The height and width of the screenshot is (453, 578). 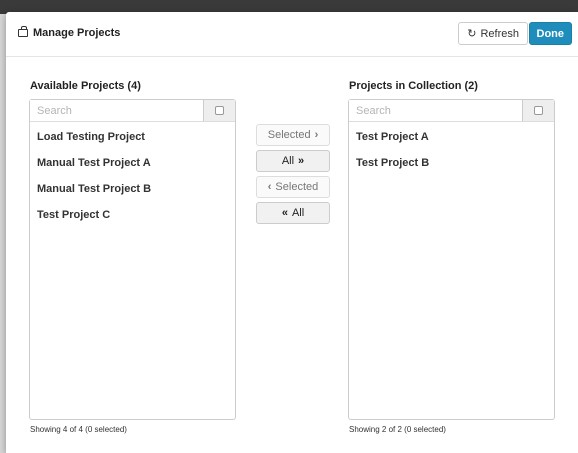 What do you see at coordinates (316, 135) in the screenshot?
I see `chevron-right-icon: ›` at bounding box center [316, 135].